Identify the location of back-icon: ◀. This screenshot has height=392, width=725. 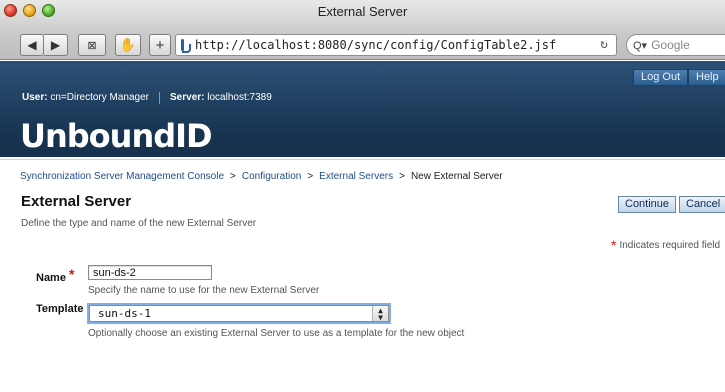
(32, 45).